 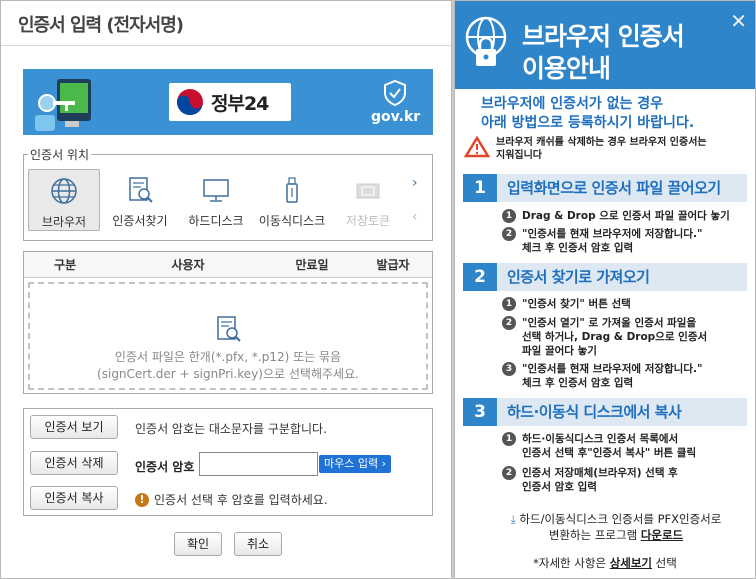 I want to click on globe-icon, so click(x=64, y=191).